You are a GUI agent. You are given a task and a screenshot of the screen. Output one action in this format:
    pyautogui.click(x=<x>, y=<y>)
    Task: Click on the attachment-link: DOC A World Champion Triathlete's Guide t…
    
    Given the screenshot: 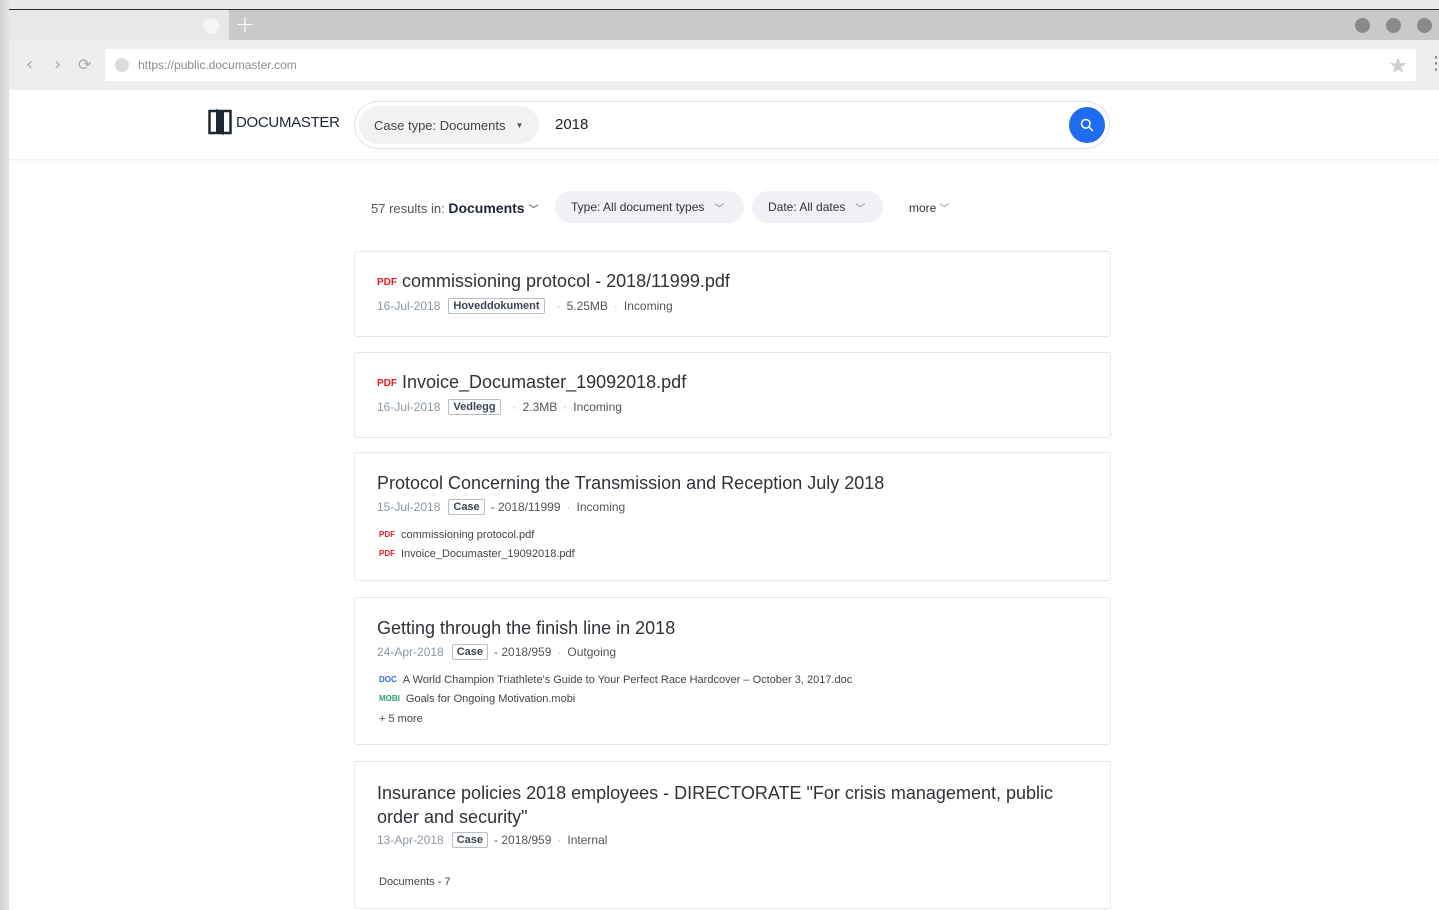 What is the action you would take?
    pyautogui.click(x=615, y=680)
    